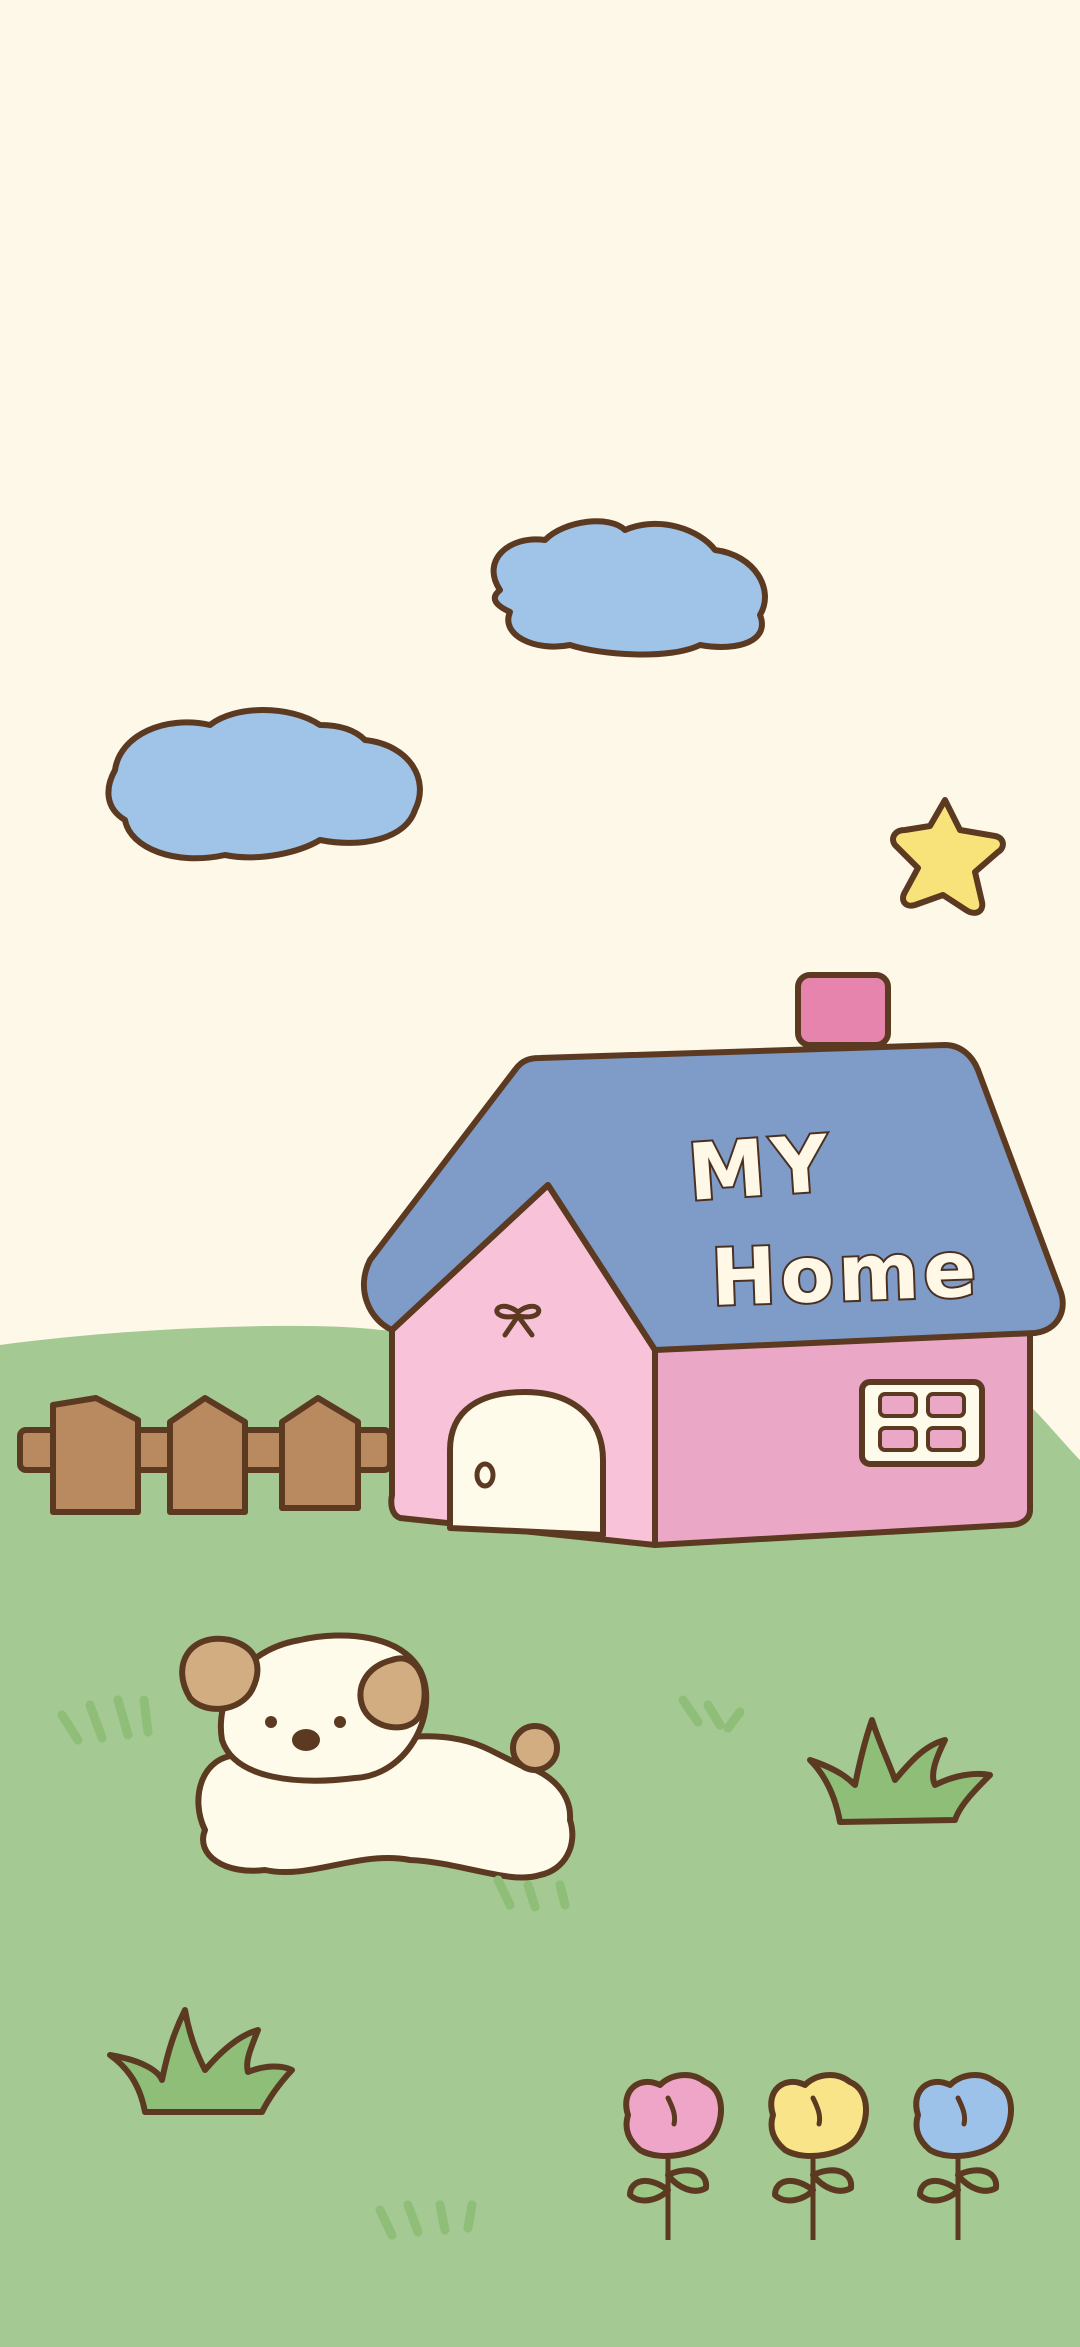 This screenshot has height=2347, width=1080. I want to click on roof-sign-line2: Home, so click(846, 1274).